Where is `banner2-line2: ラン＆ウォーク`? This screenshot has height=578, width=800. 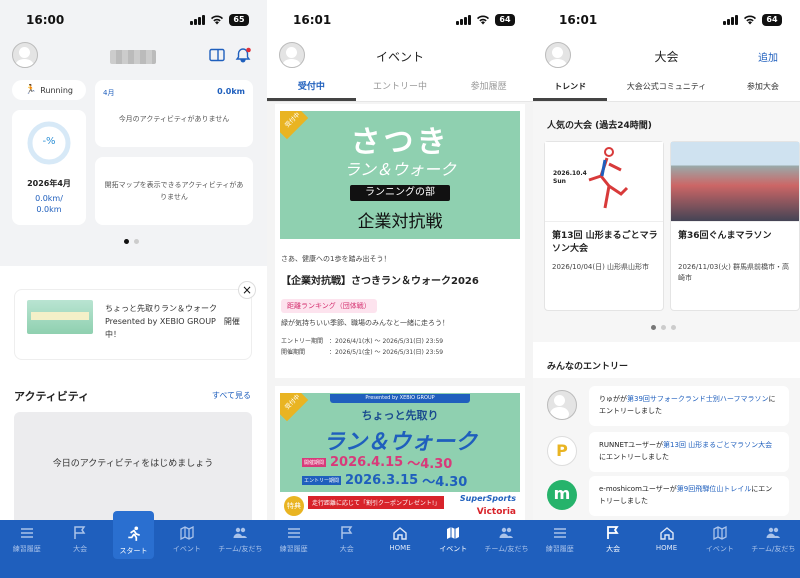
banner2-line2: ラン＆ウォーク is located at coordinates (399, 442).